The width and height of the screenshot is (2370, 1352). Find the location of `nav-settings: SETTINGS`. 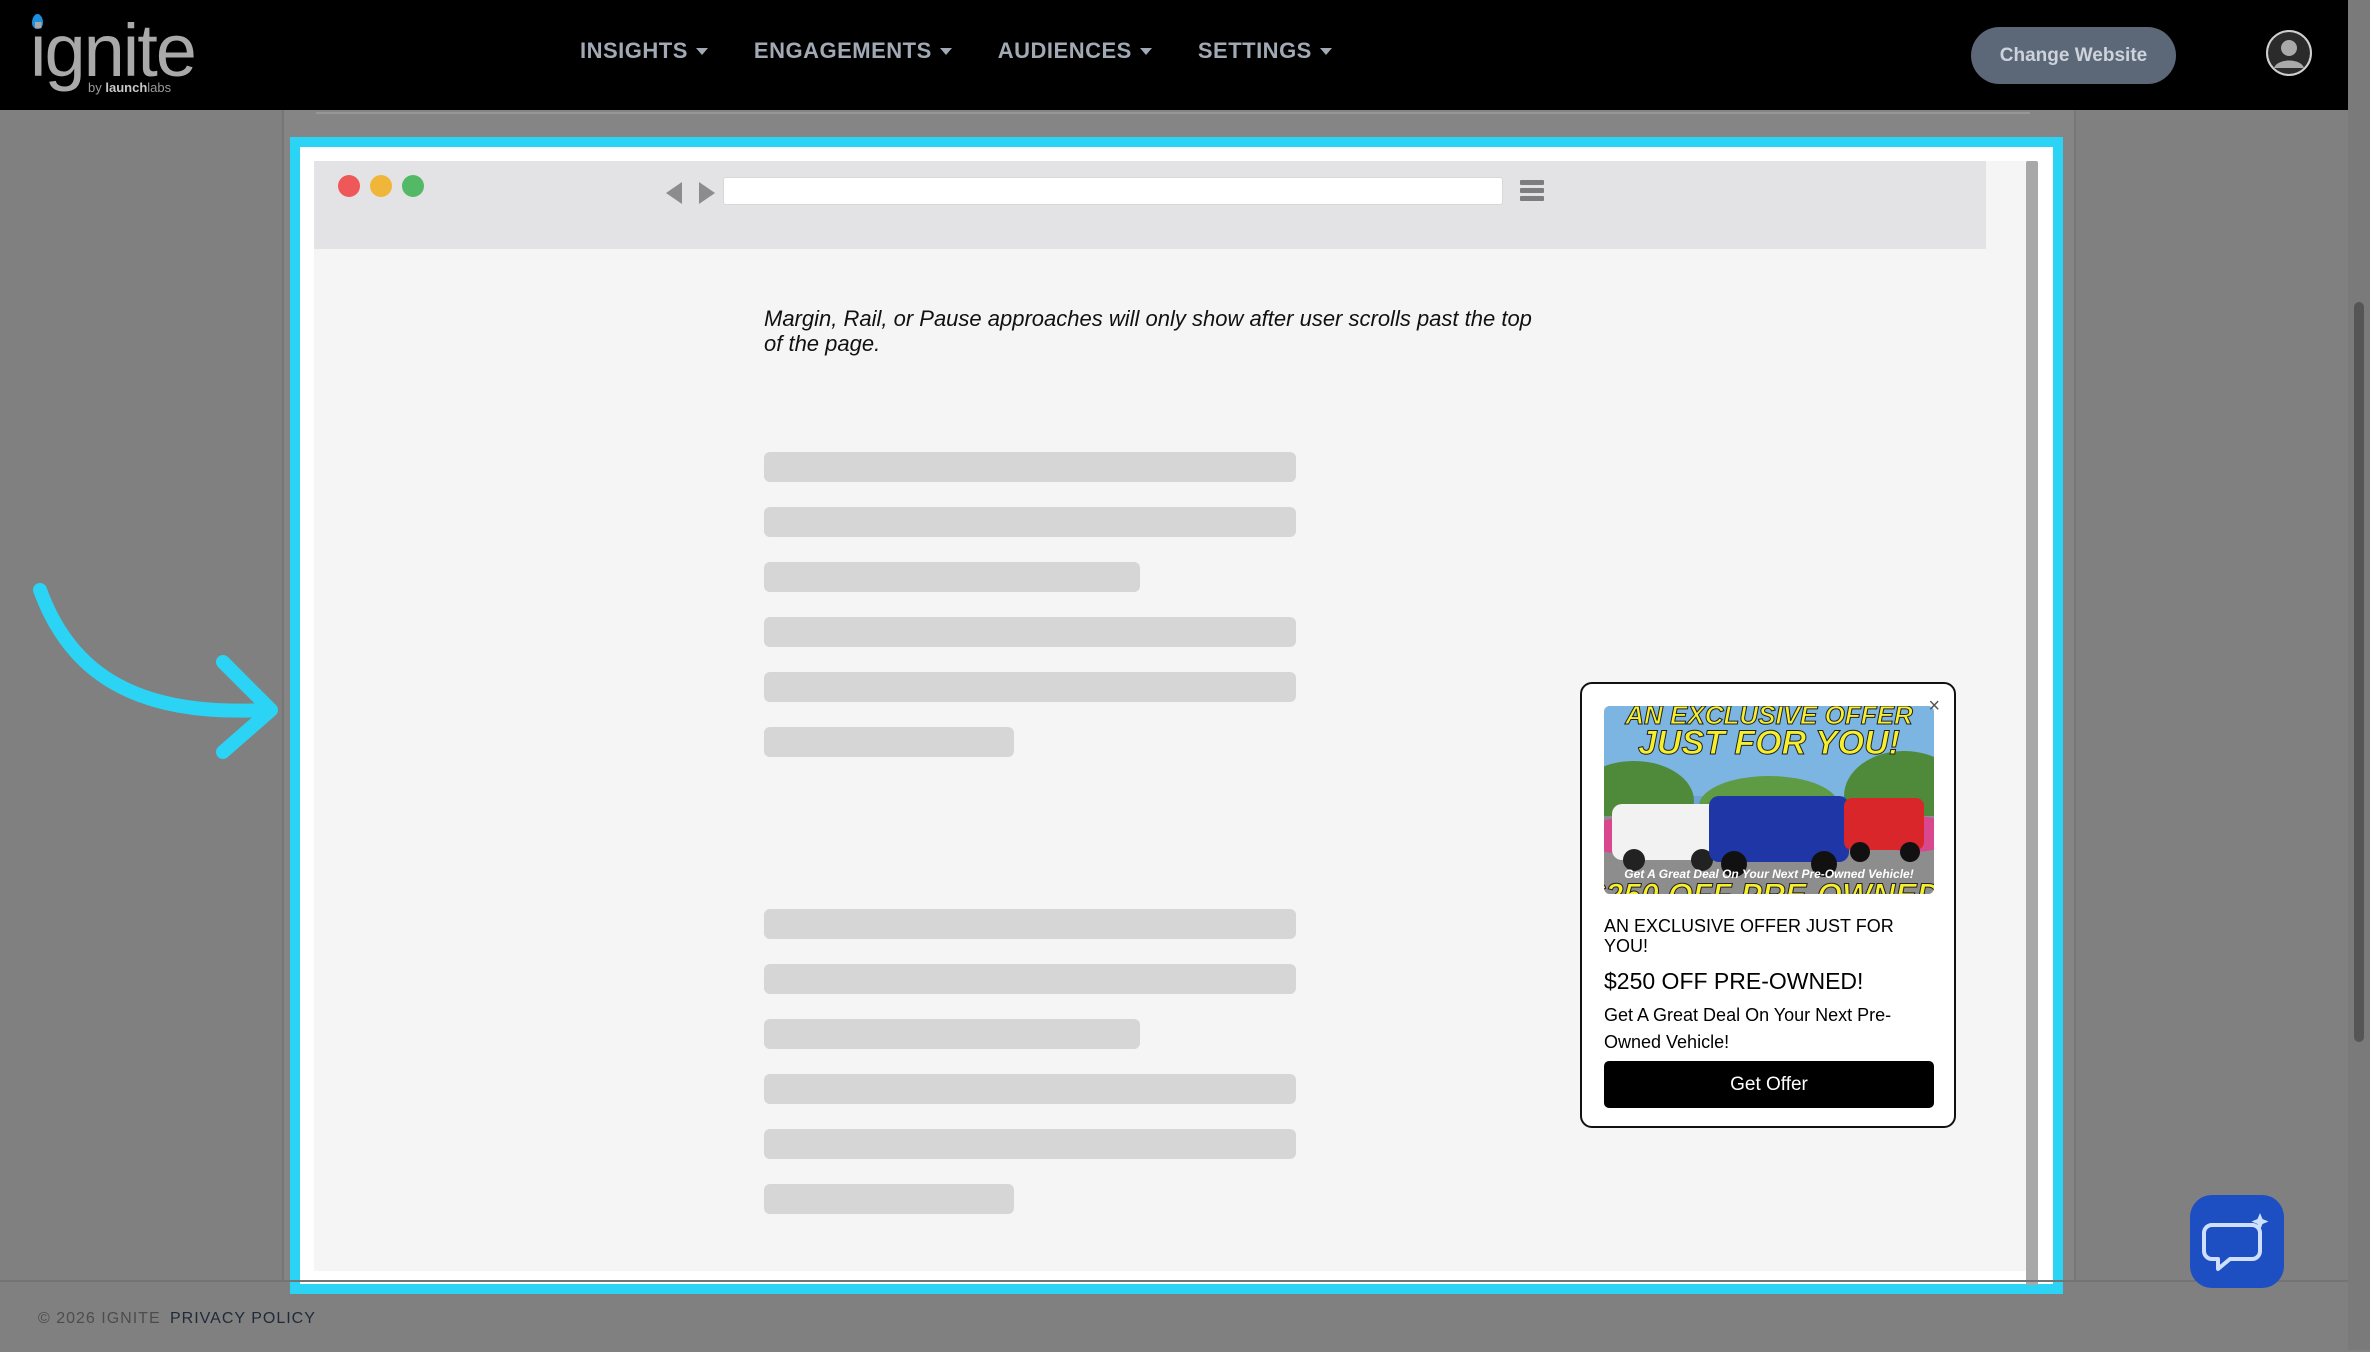

nav-settings: SETTINGS is located at coordinates (1265, 51).